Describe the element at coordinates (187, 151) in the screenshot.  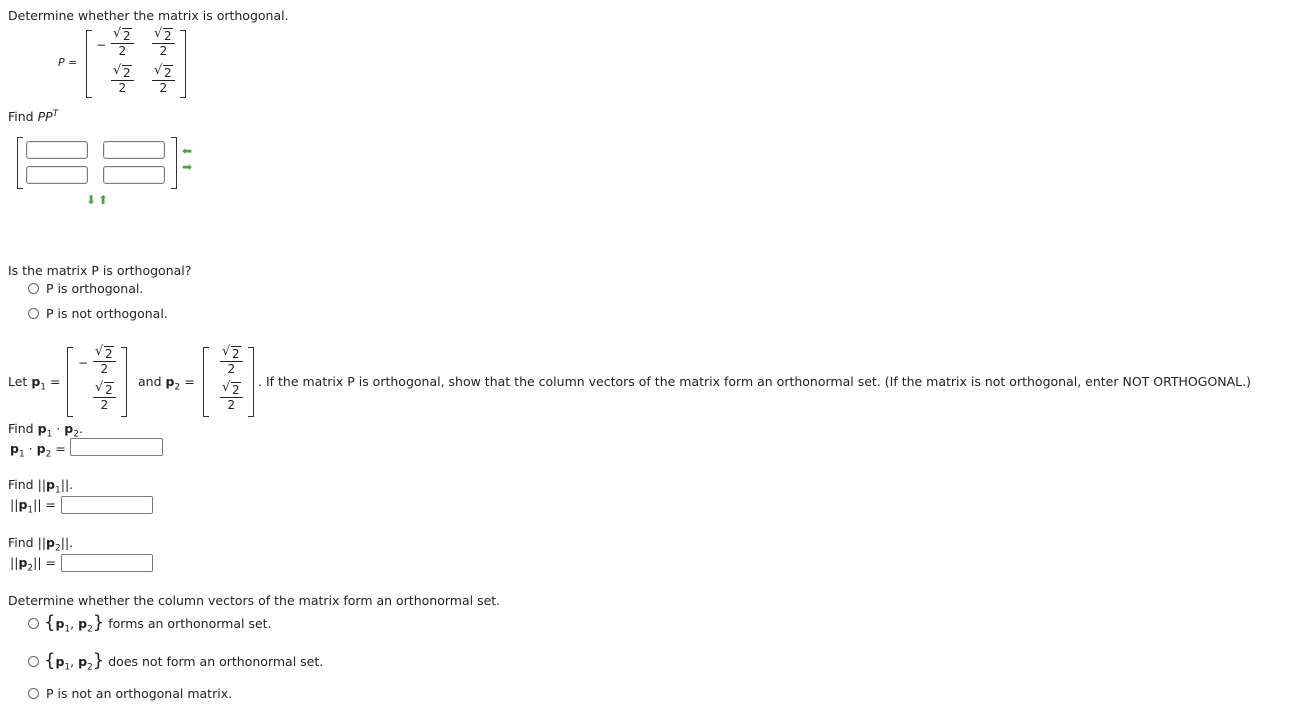
I see `remove-column-arrow-icon: ⬅` at that location.